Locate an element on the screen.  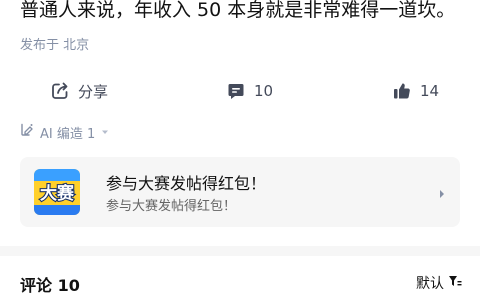
share-label: 分享 is located at coordinates (93, 91).